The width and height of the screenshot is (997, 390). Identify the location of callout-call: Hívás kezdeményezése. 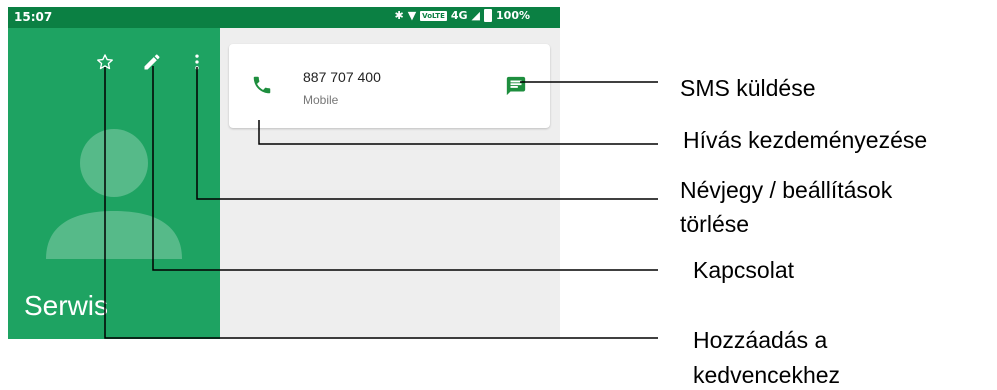
(805, 140).